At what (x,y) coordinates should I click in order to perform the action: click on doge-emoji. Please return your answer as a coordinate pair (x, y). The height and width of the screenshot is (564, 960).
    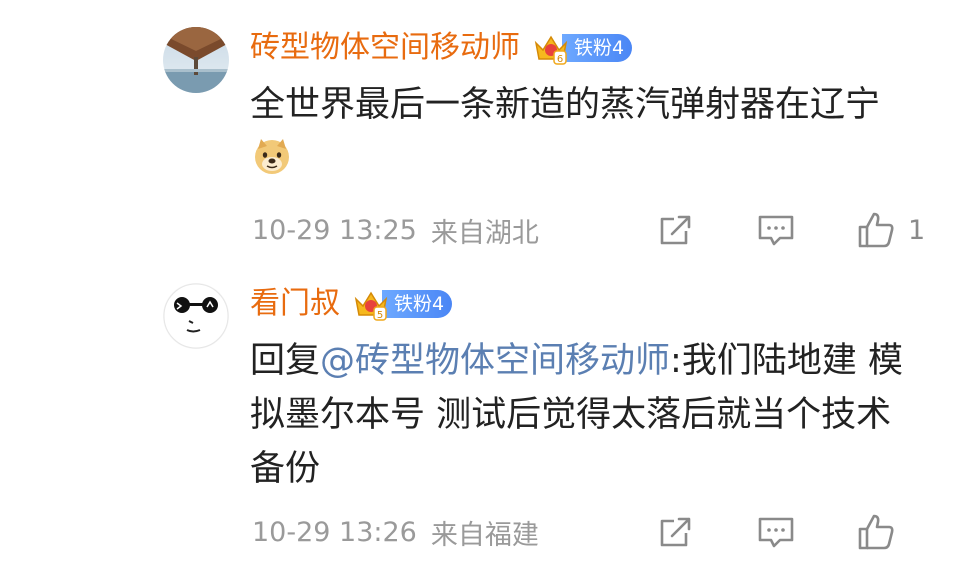
    Looking at the image, I should click on (272, 156).